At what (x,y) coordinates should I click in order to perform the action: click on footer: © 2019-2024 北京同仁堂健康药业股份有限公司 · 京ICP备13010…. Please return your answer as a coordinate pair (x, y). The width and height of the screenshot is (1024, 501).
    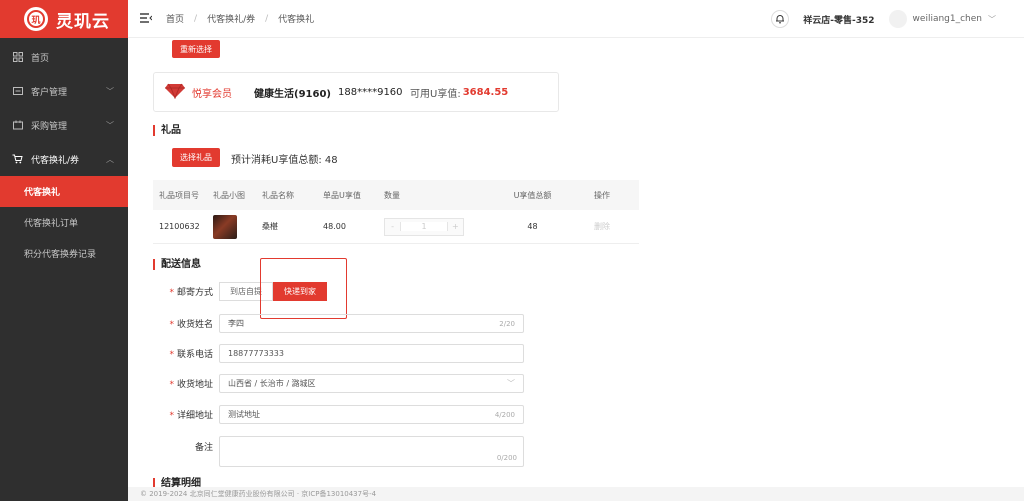
    Looking at the image, I should click on (576, 494).